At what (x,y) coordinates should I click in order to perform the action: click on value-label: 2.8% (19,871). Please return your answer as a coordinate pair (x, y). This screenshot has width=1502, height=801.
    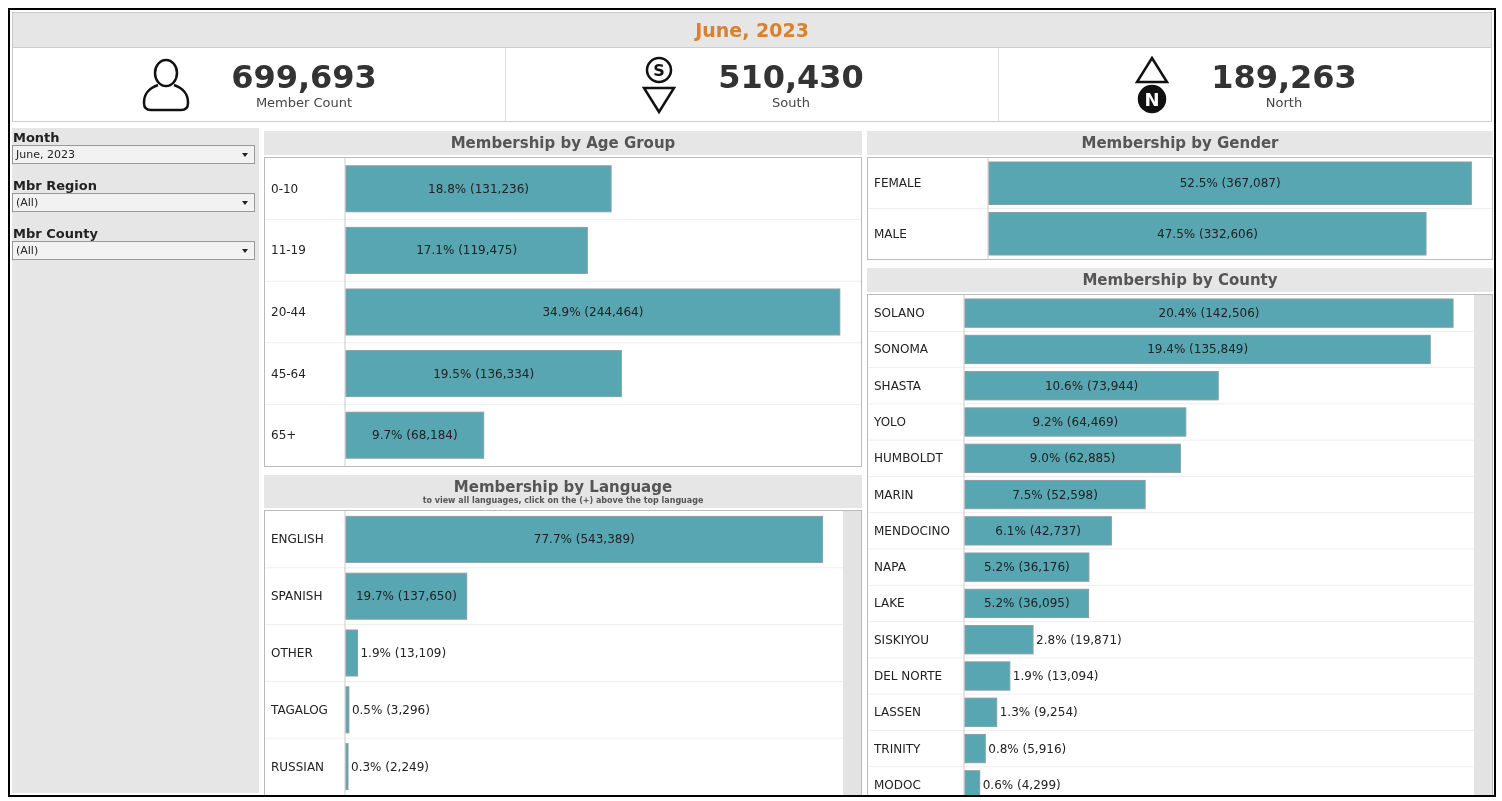
    Looking at the image, I should click on (1079, 639).